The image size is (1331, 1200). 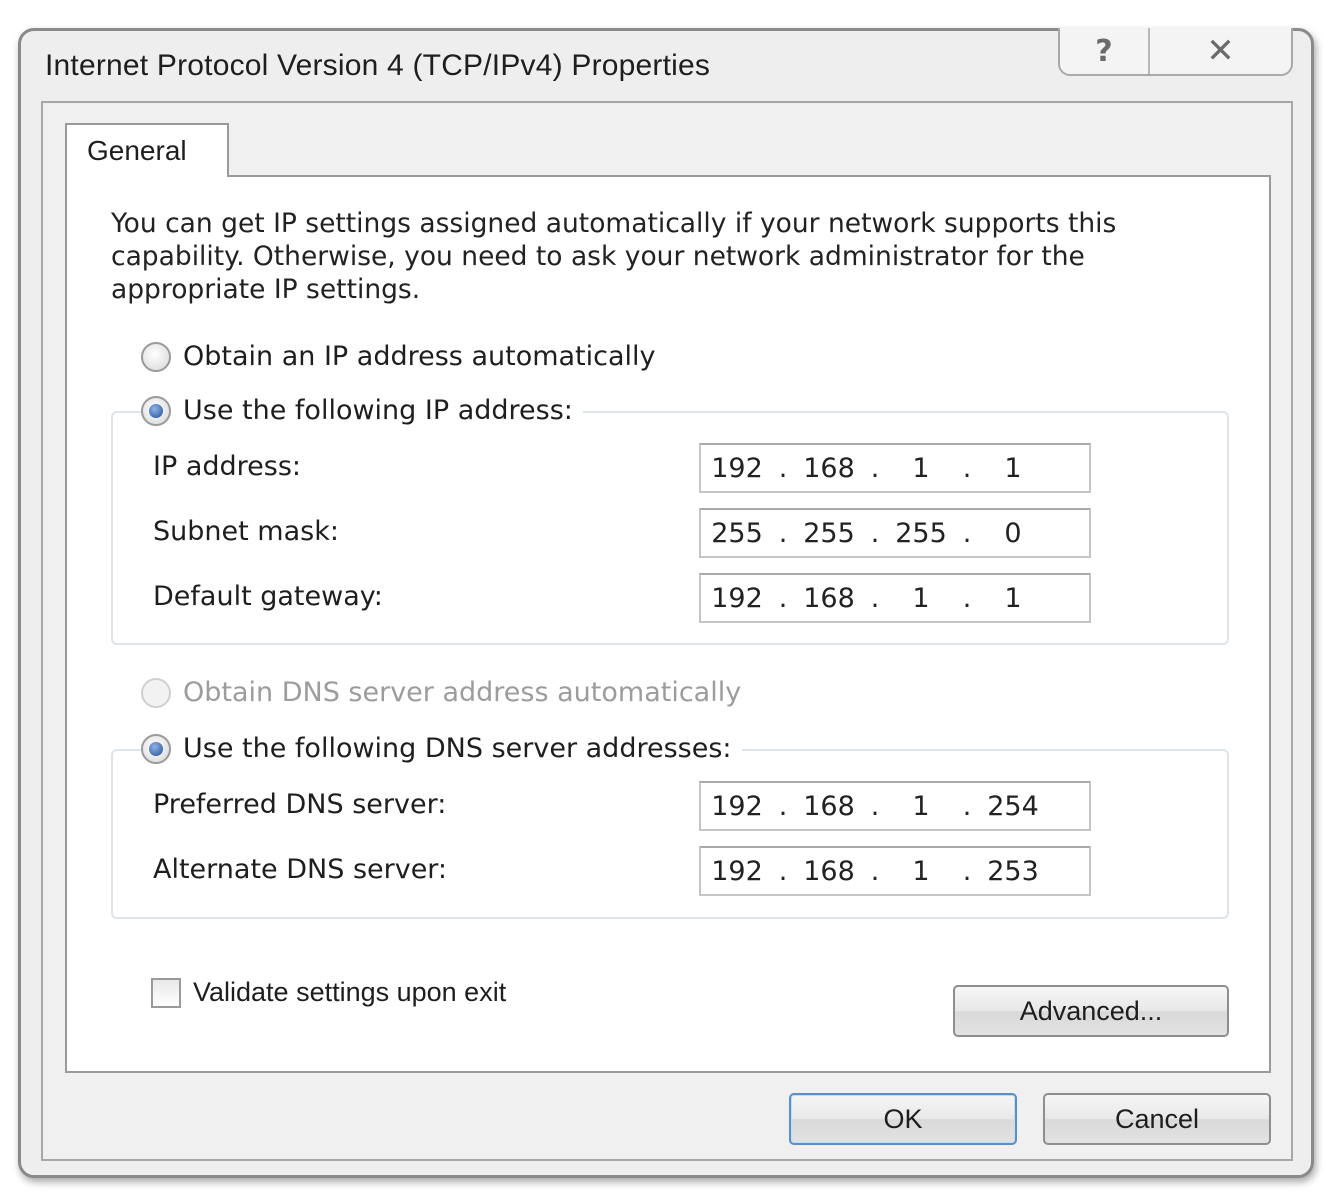 What do you see at coordinates (1013, 533) in the screenshot?
I see `octet: 0` at bounding box center [1013, 533].